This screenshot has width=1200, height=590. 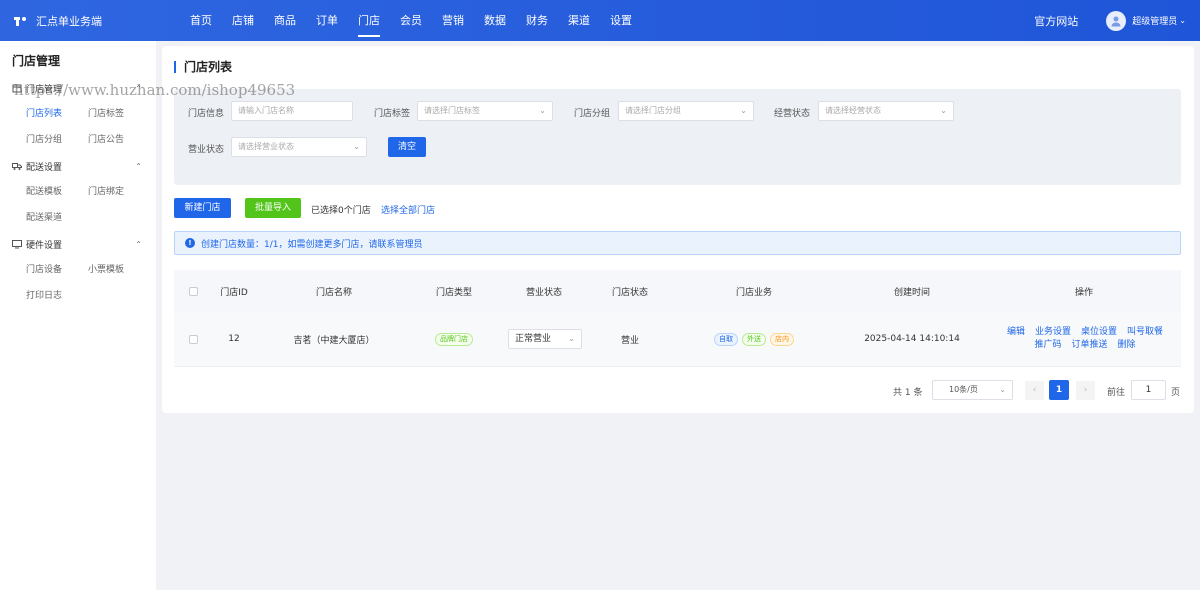 What do you see at coordinates (621, 20) in the screenshot?
I see `nav-item-settings: 设置` at bounding box center [621, 20].